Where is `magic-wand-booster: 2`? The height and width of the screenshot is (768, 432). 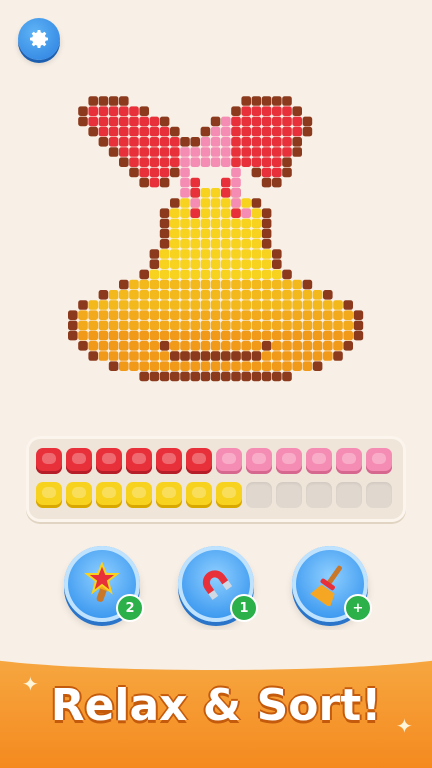 magic-wand-booster: 2 is located at coordinates (104, 584).